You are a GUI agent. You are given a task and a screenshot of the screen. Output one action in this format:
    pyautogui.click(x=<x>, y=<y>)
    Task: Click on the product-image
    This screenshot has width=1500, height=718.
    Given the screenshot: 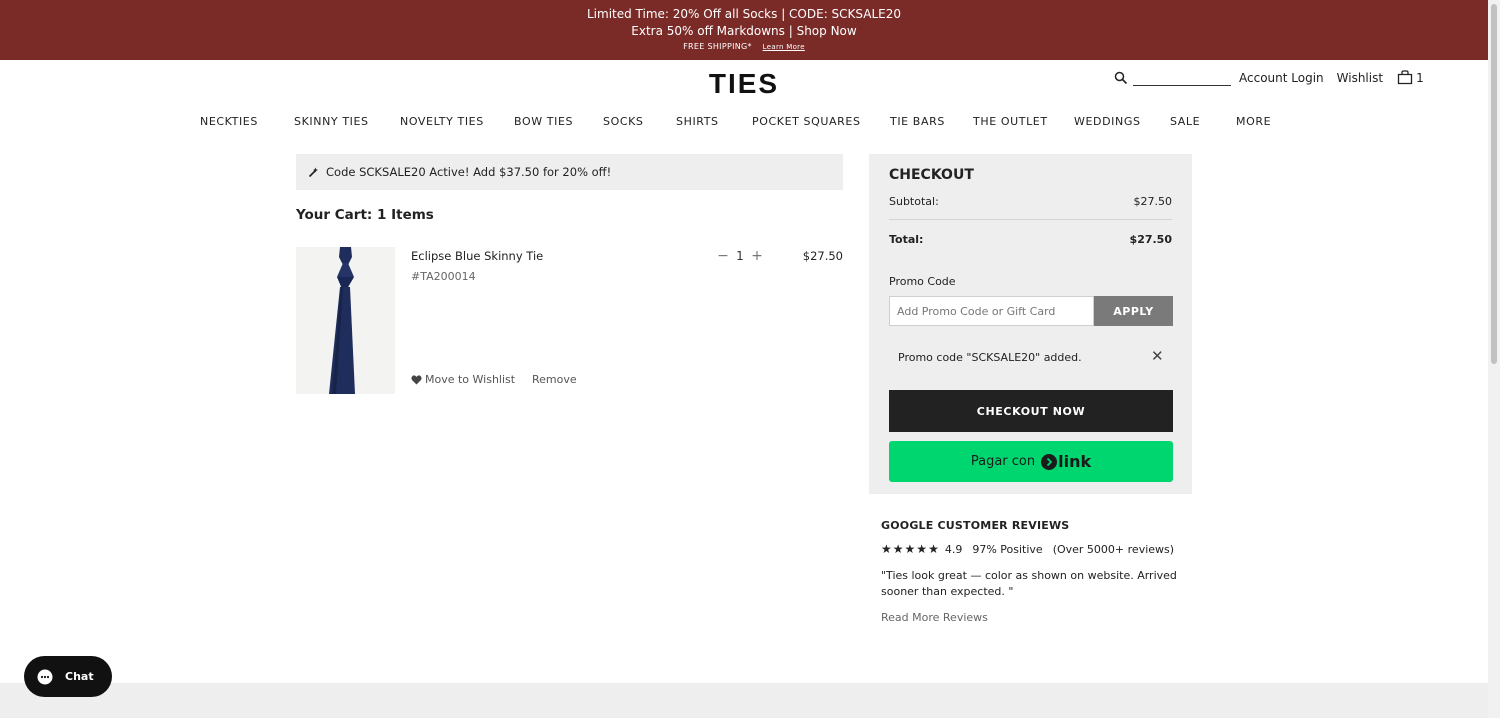 What is the action you would take?
    pyautogui.click(x=345, y=320)
    